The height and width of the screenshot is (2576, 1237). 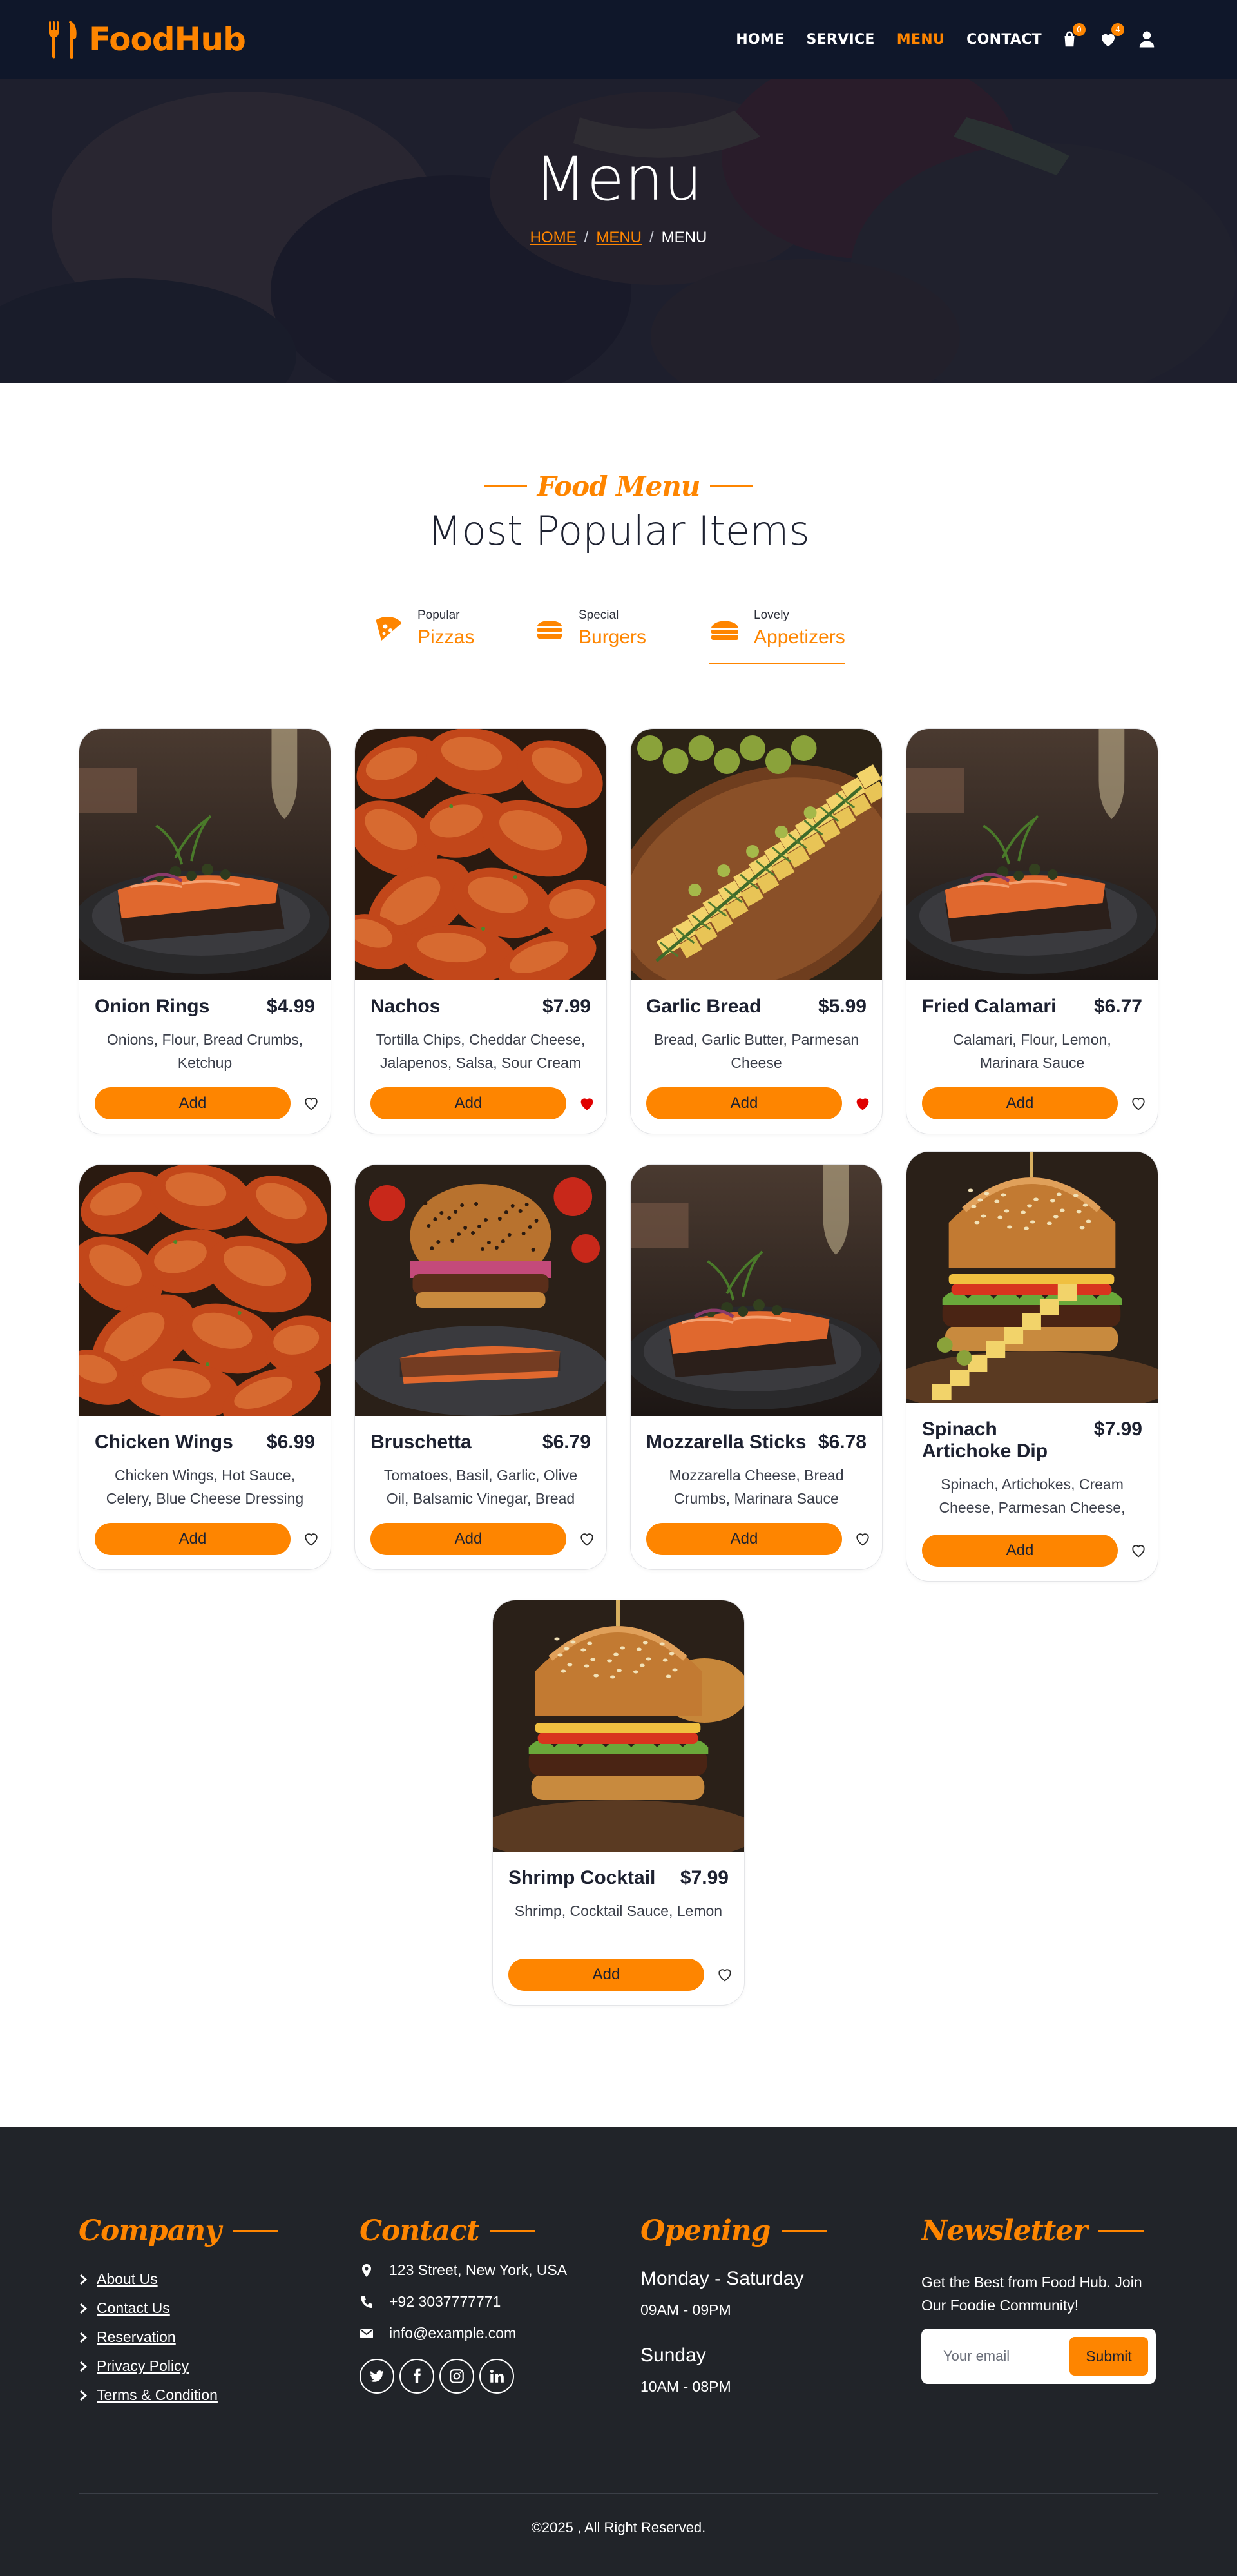 What do you see at coordinates (219, 2308) in the screenshot?
I see `footer-link-contact: Contact Us` at bounding box center [219, 2308].